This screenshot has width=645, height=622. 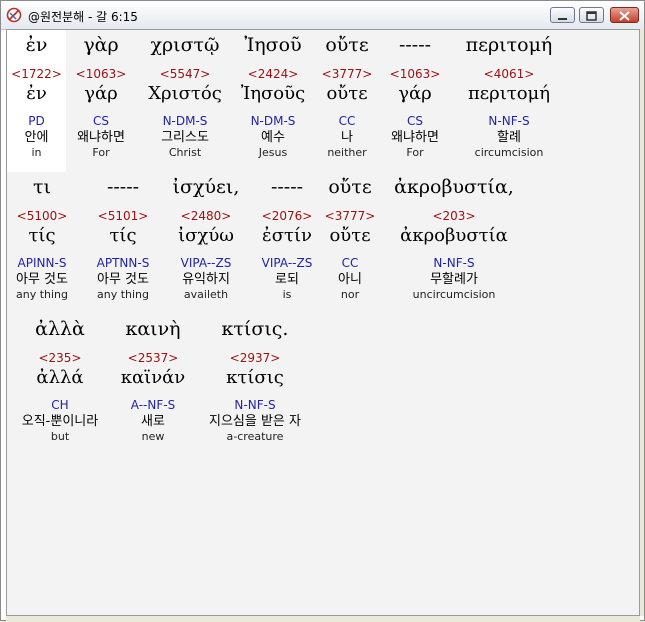 I want to click on korean-gloss: 예수, so click(x=273, y=137).